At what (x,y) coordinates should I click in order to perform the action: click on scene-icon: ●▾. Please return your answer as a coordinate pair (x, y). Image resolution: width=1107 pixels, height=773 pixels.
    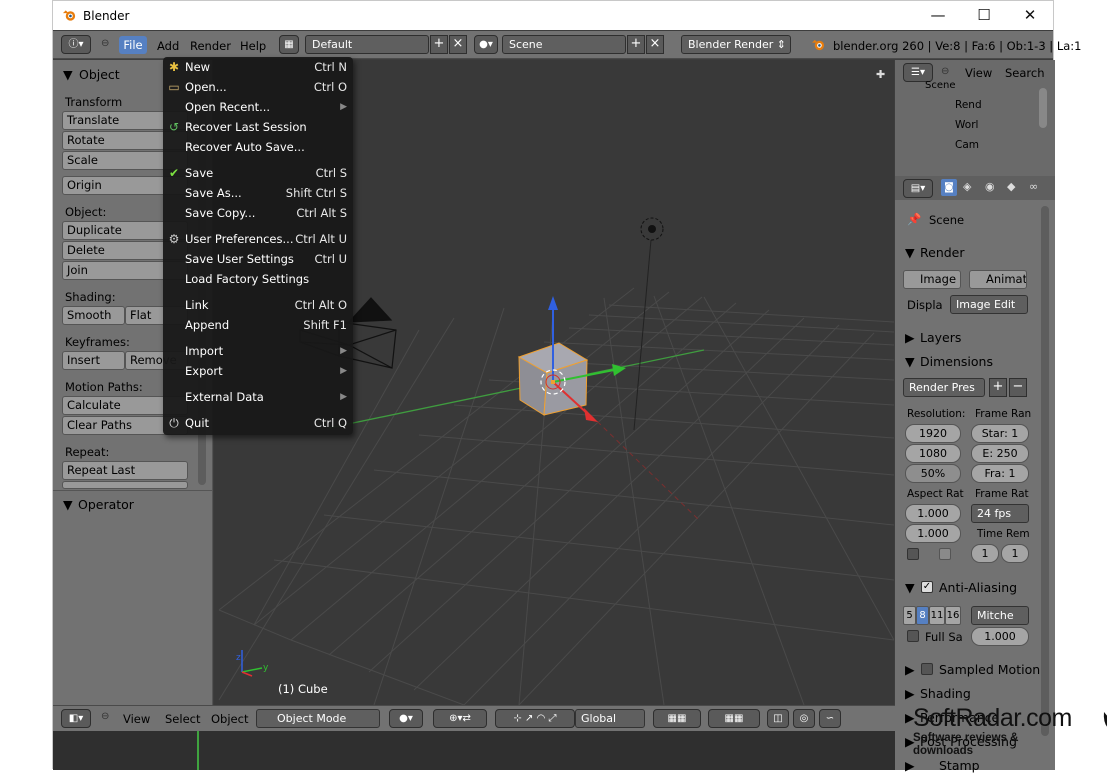
    Looking at the image, I should click on (486, 44).